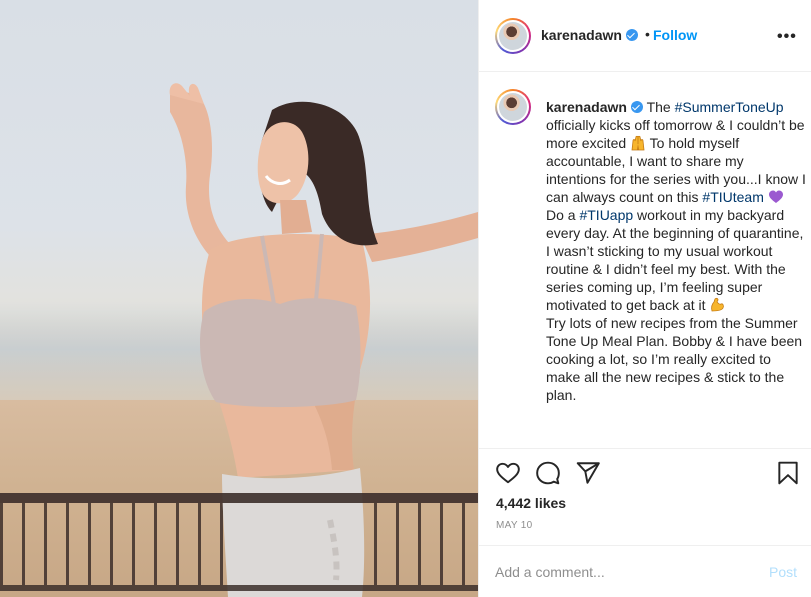 This screenshot has width=811, height=597. I want to click on caption-username: karenadawn, so click(586, 107).